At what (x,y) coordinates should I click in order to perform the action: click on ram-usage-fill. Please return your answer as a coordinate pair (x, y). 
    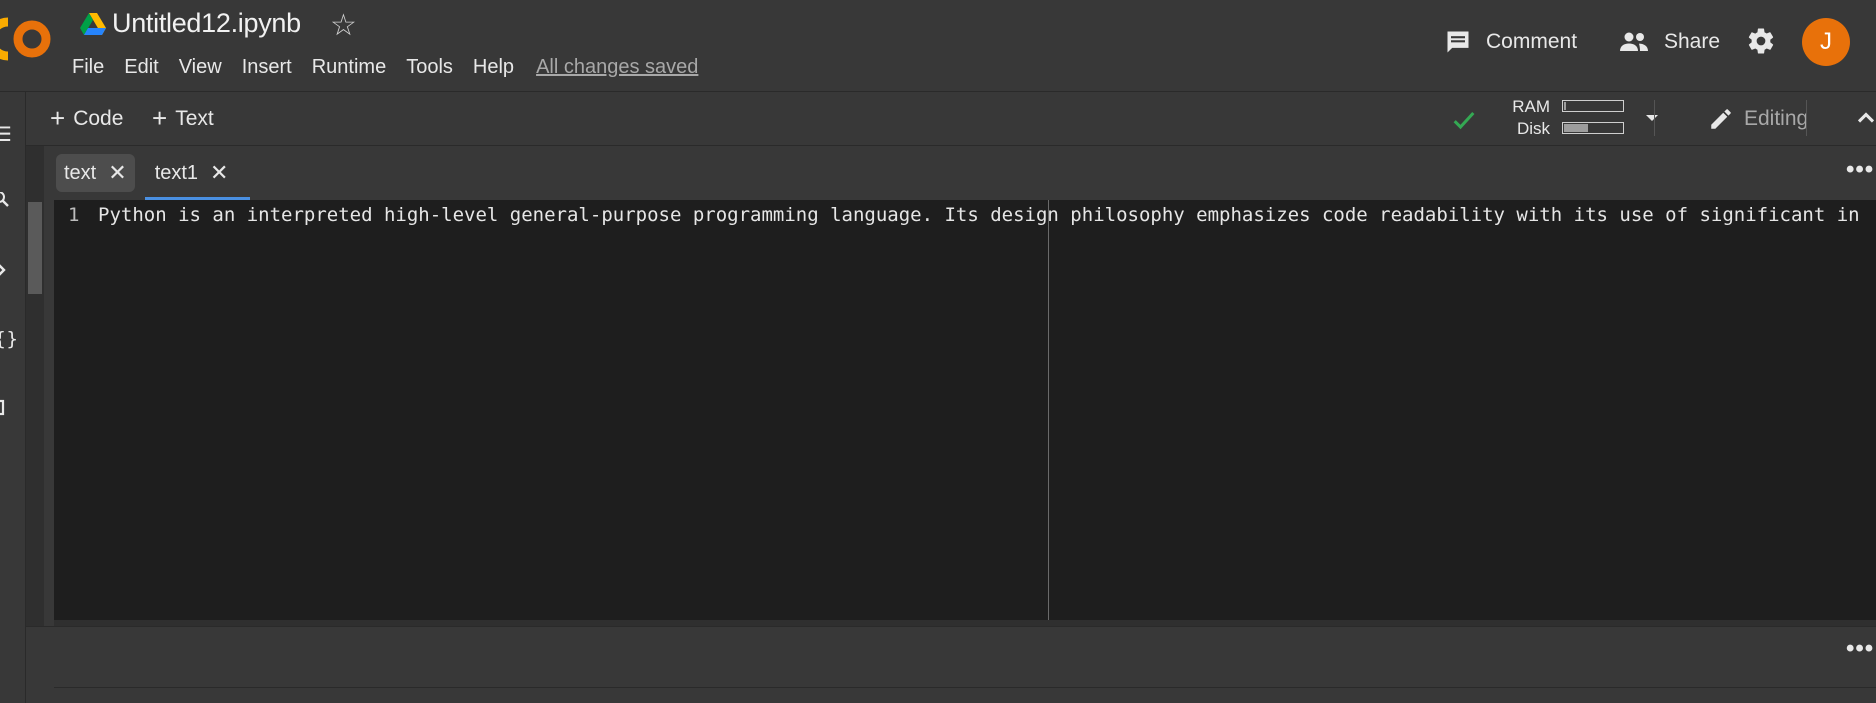
    Looking at the image, I should click on (1565, 106).